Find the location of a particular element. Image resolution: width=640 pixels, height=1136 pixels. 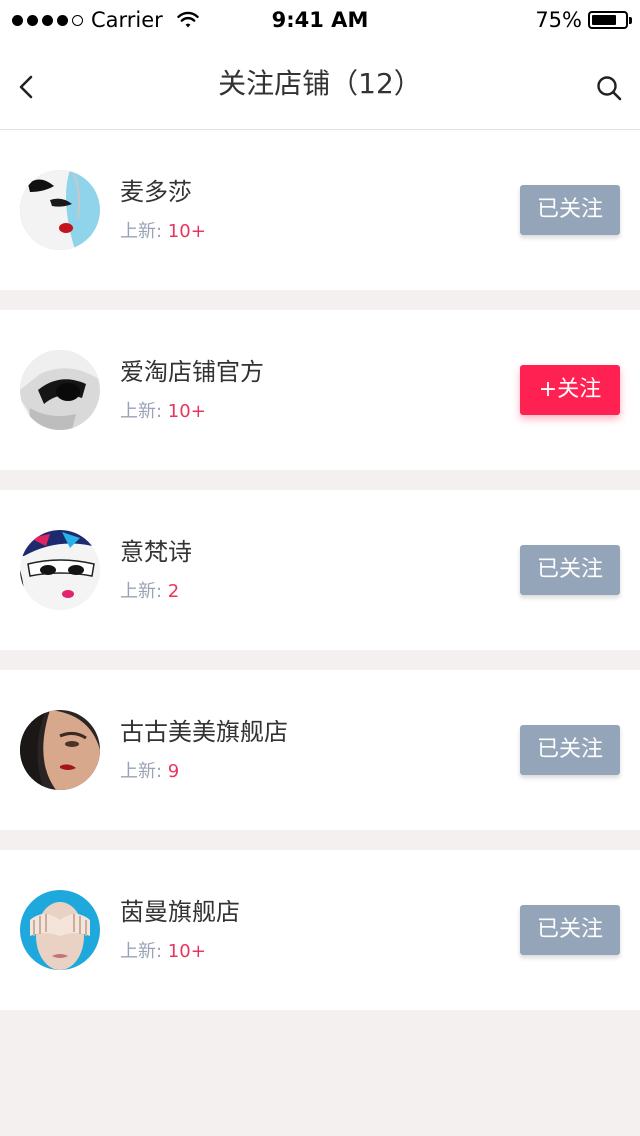

battery-icon is located at coordinates (610, 20).